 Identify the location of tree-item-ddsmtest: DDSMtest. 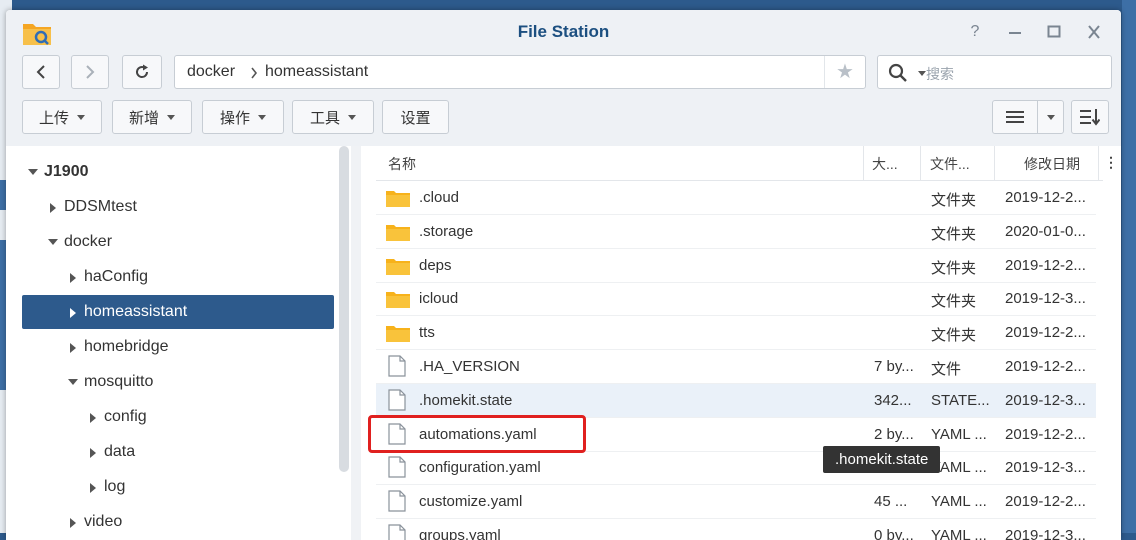
(178, 207).